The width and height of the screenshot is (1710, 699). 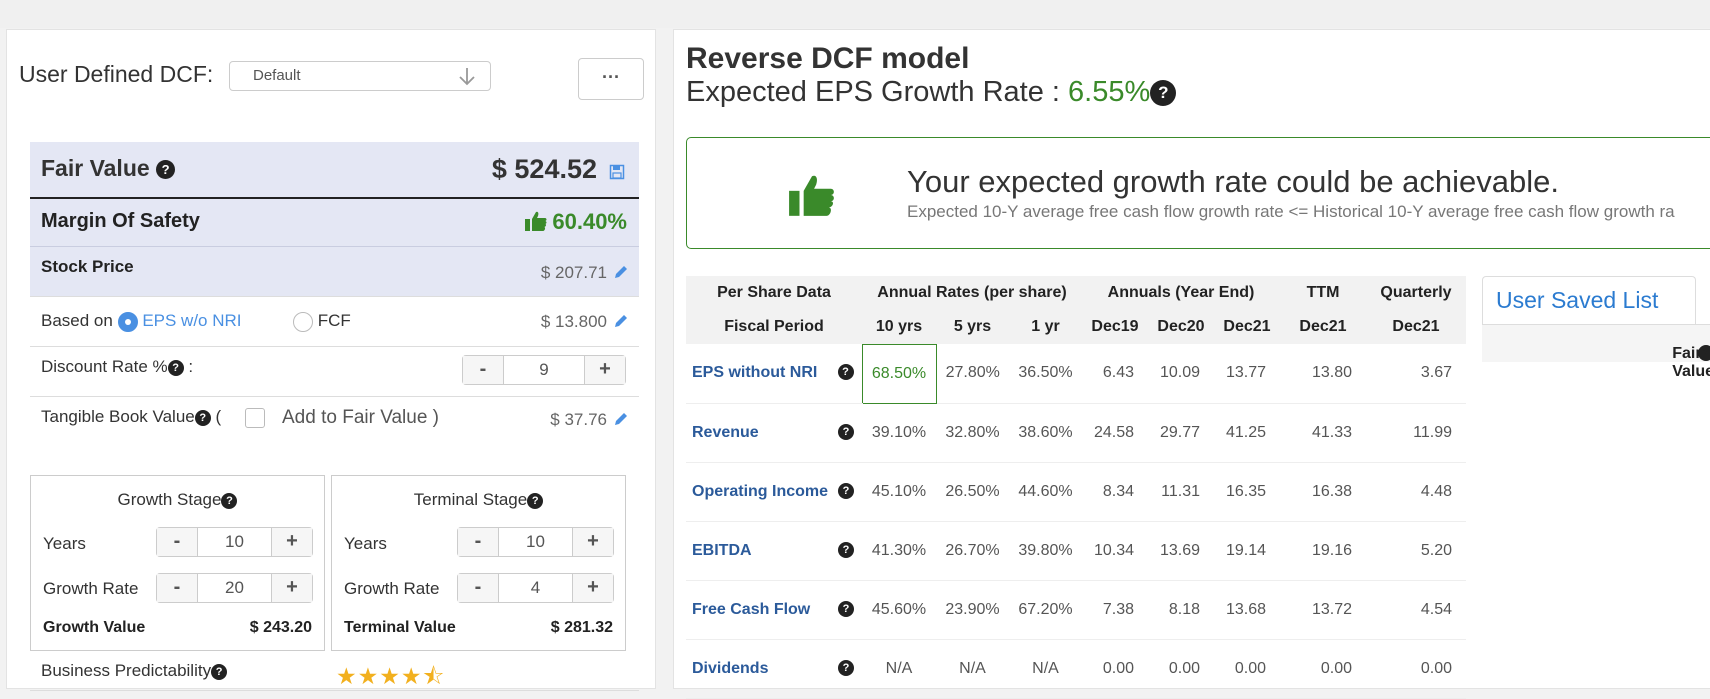 I want to click on sub-header: 5 yrs, so click(x=972, y=327).